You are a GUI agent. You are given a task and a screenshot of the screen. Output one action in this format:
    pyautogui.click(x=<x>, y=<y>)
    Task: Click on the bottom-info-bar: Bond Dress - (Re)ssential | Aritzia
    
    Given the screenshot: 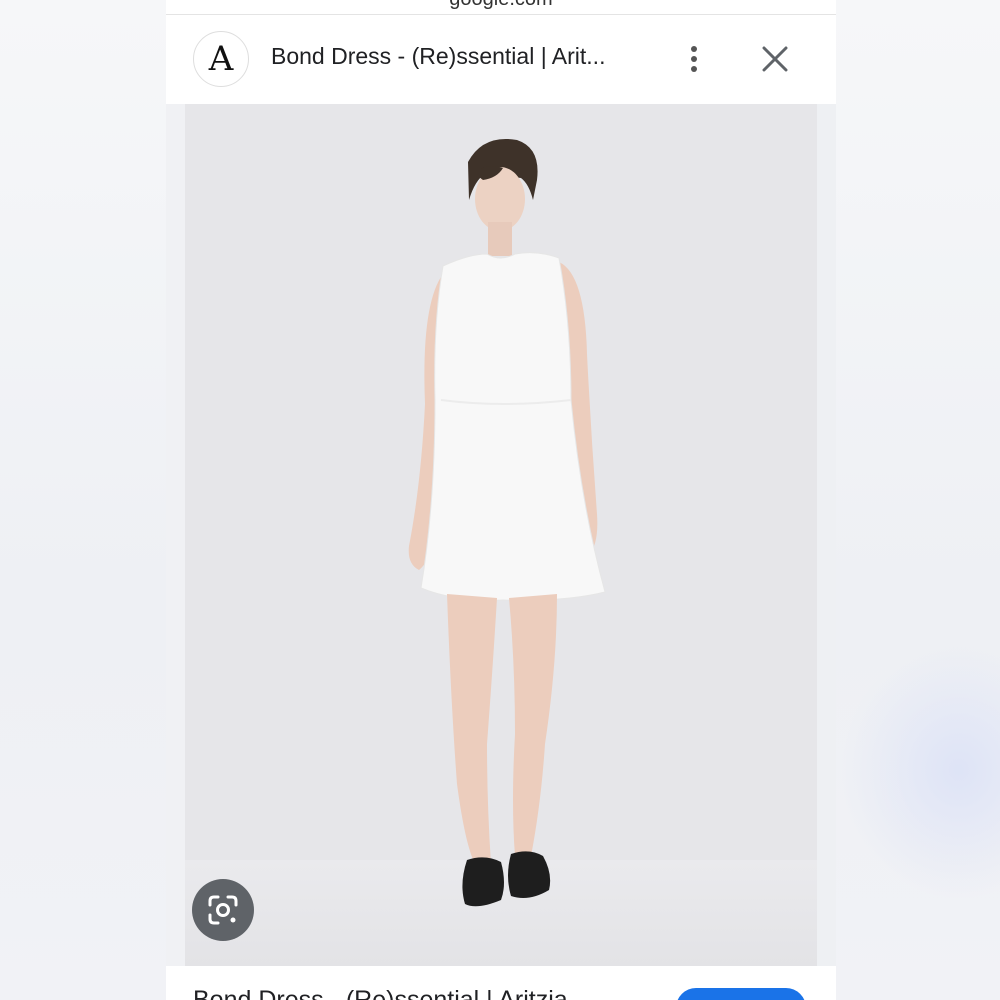 What is the action you would take?
    pyautogui.click(x=501, y=983)
    